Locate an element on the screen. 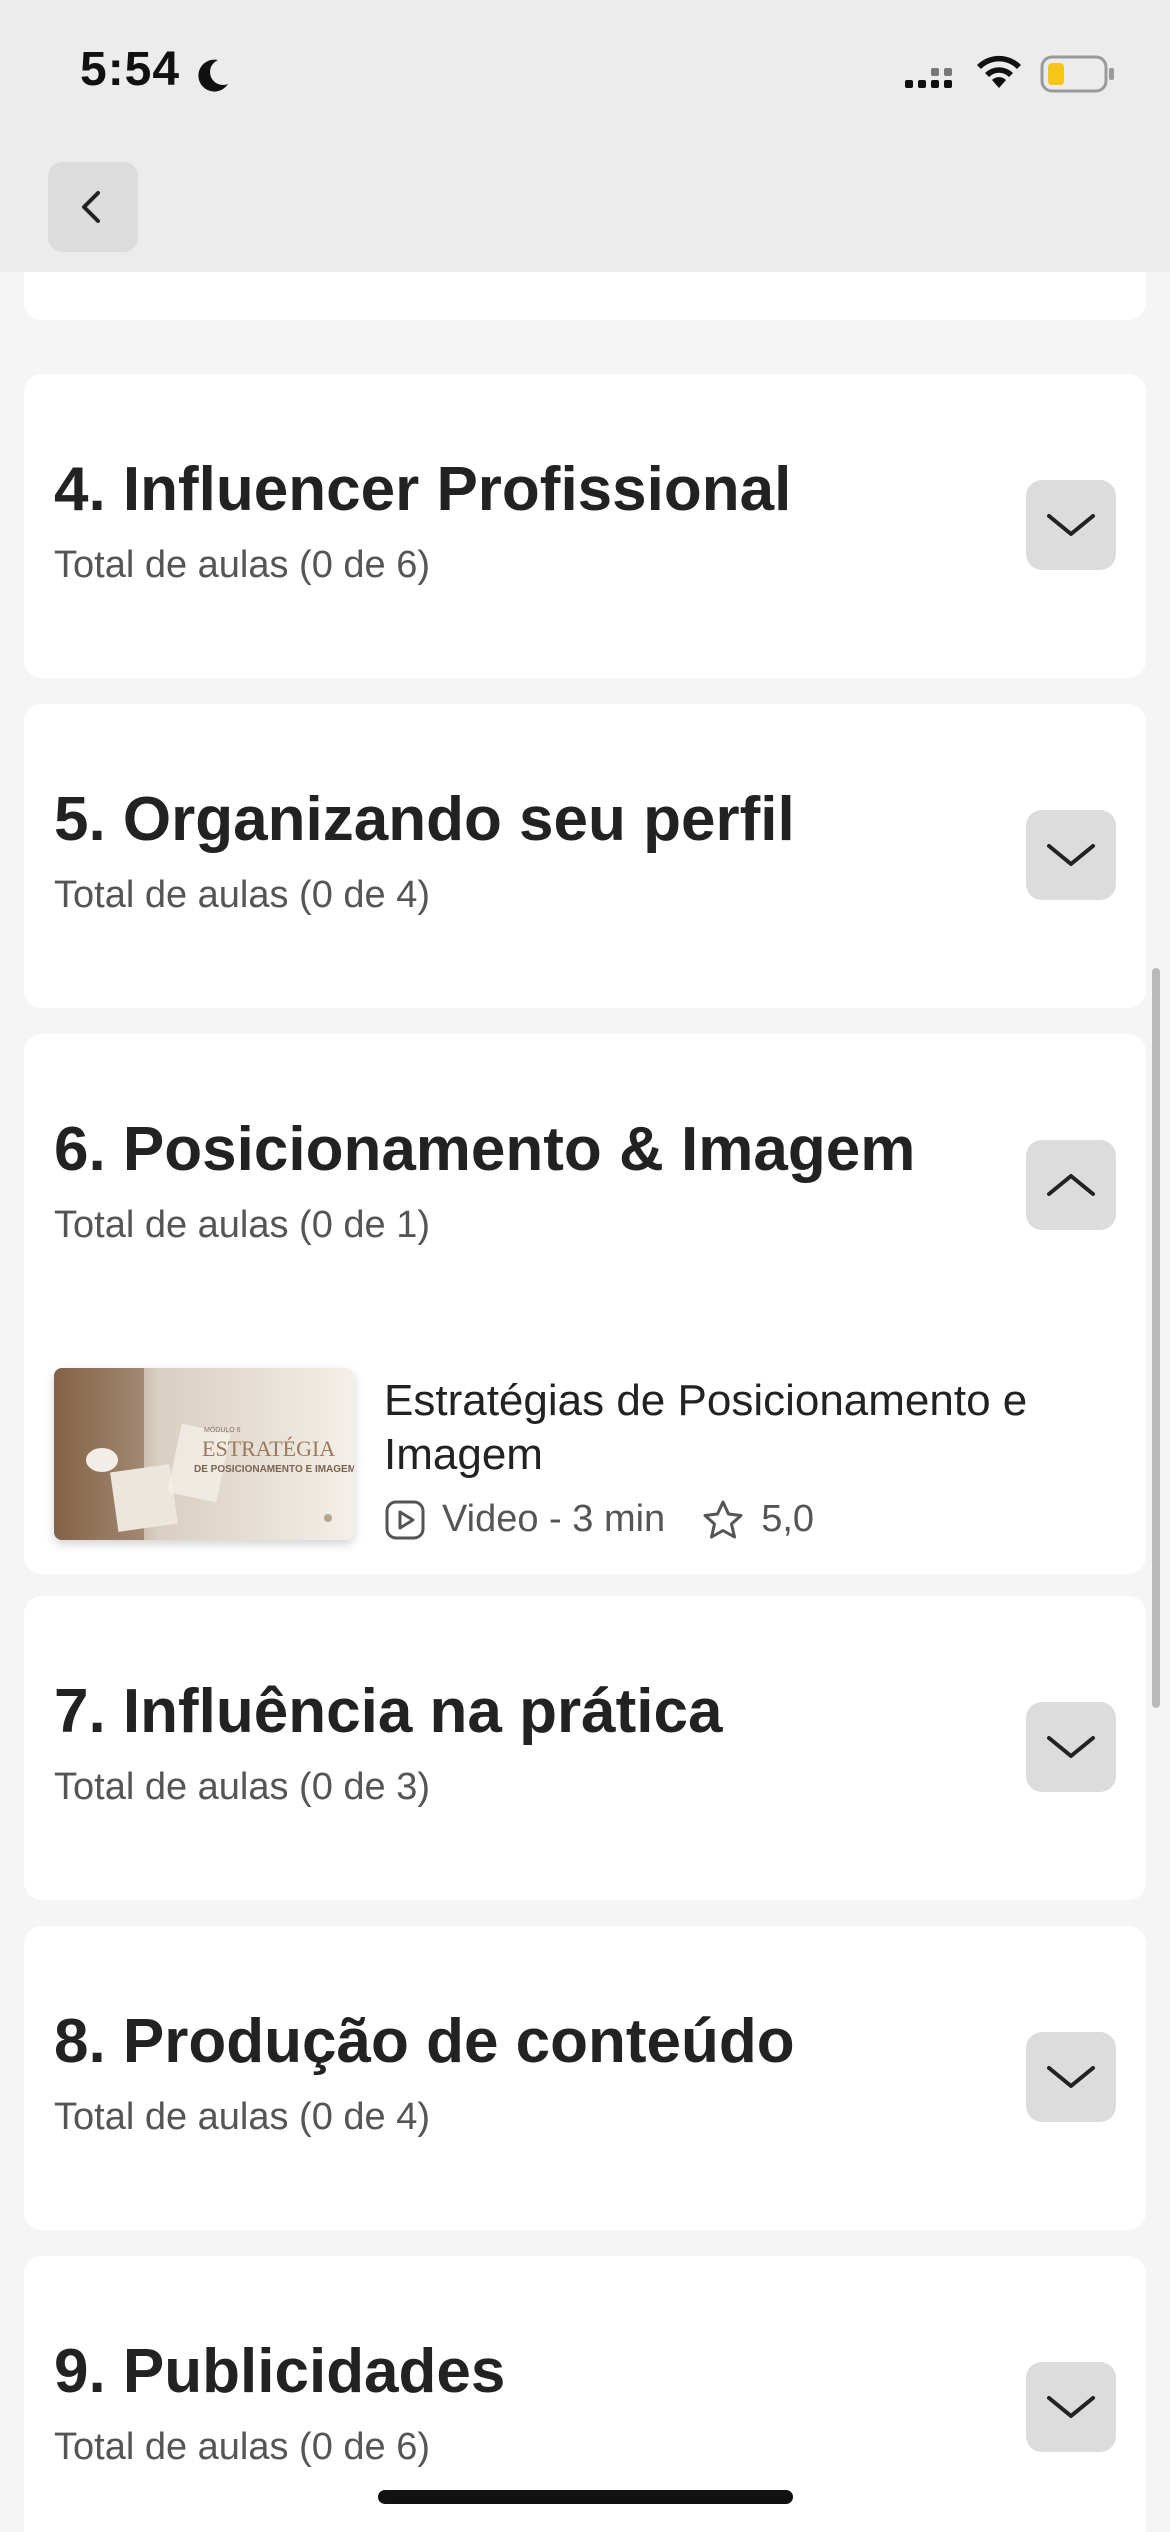 The height and width of the screenshot is (2532, 1170). chevron-up-icon is located at coordinates (1071, 1185).